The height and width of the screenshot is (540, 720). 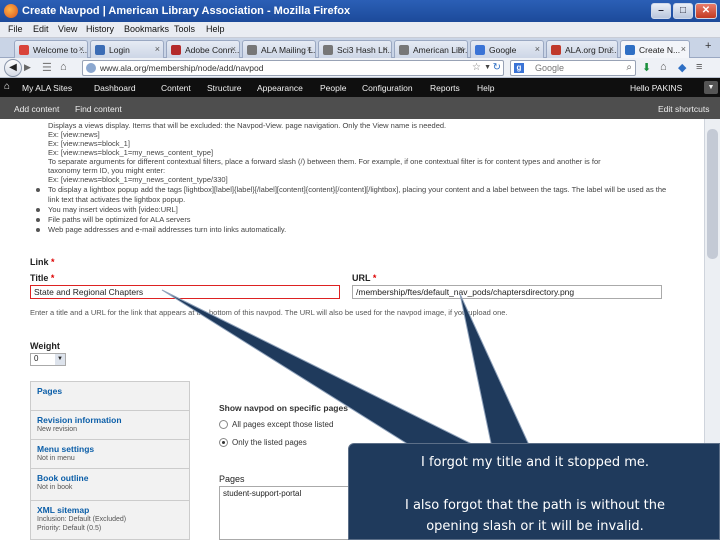 I want to click on browser-tab: ALA Mailing L... ×, so click(x=279, y=49).